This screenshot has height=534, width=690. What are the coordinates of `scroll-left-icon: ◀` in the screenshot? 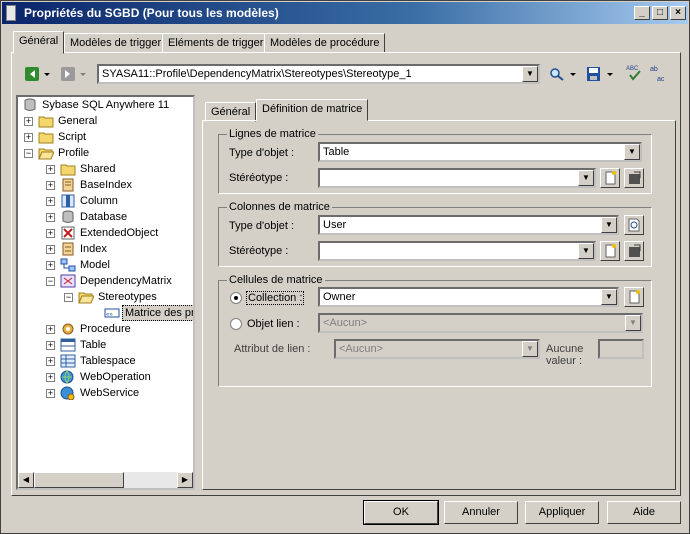 It's located at (26, 480).